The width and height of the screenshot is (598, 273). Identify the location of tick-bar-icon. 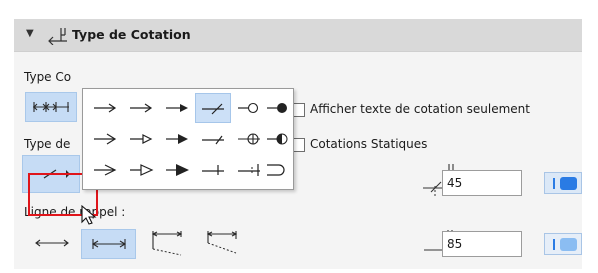
(213, 170).